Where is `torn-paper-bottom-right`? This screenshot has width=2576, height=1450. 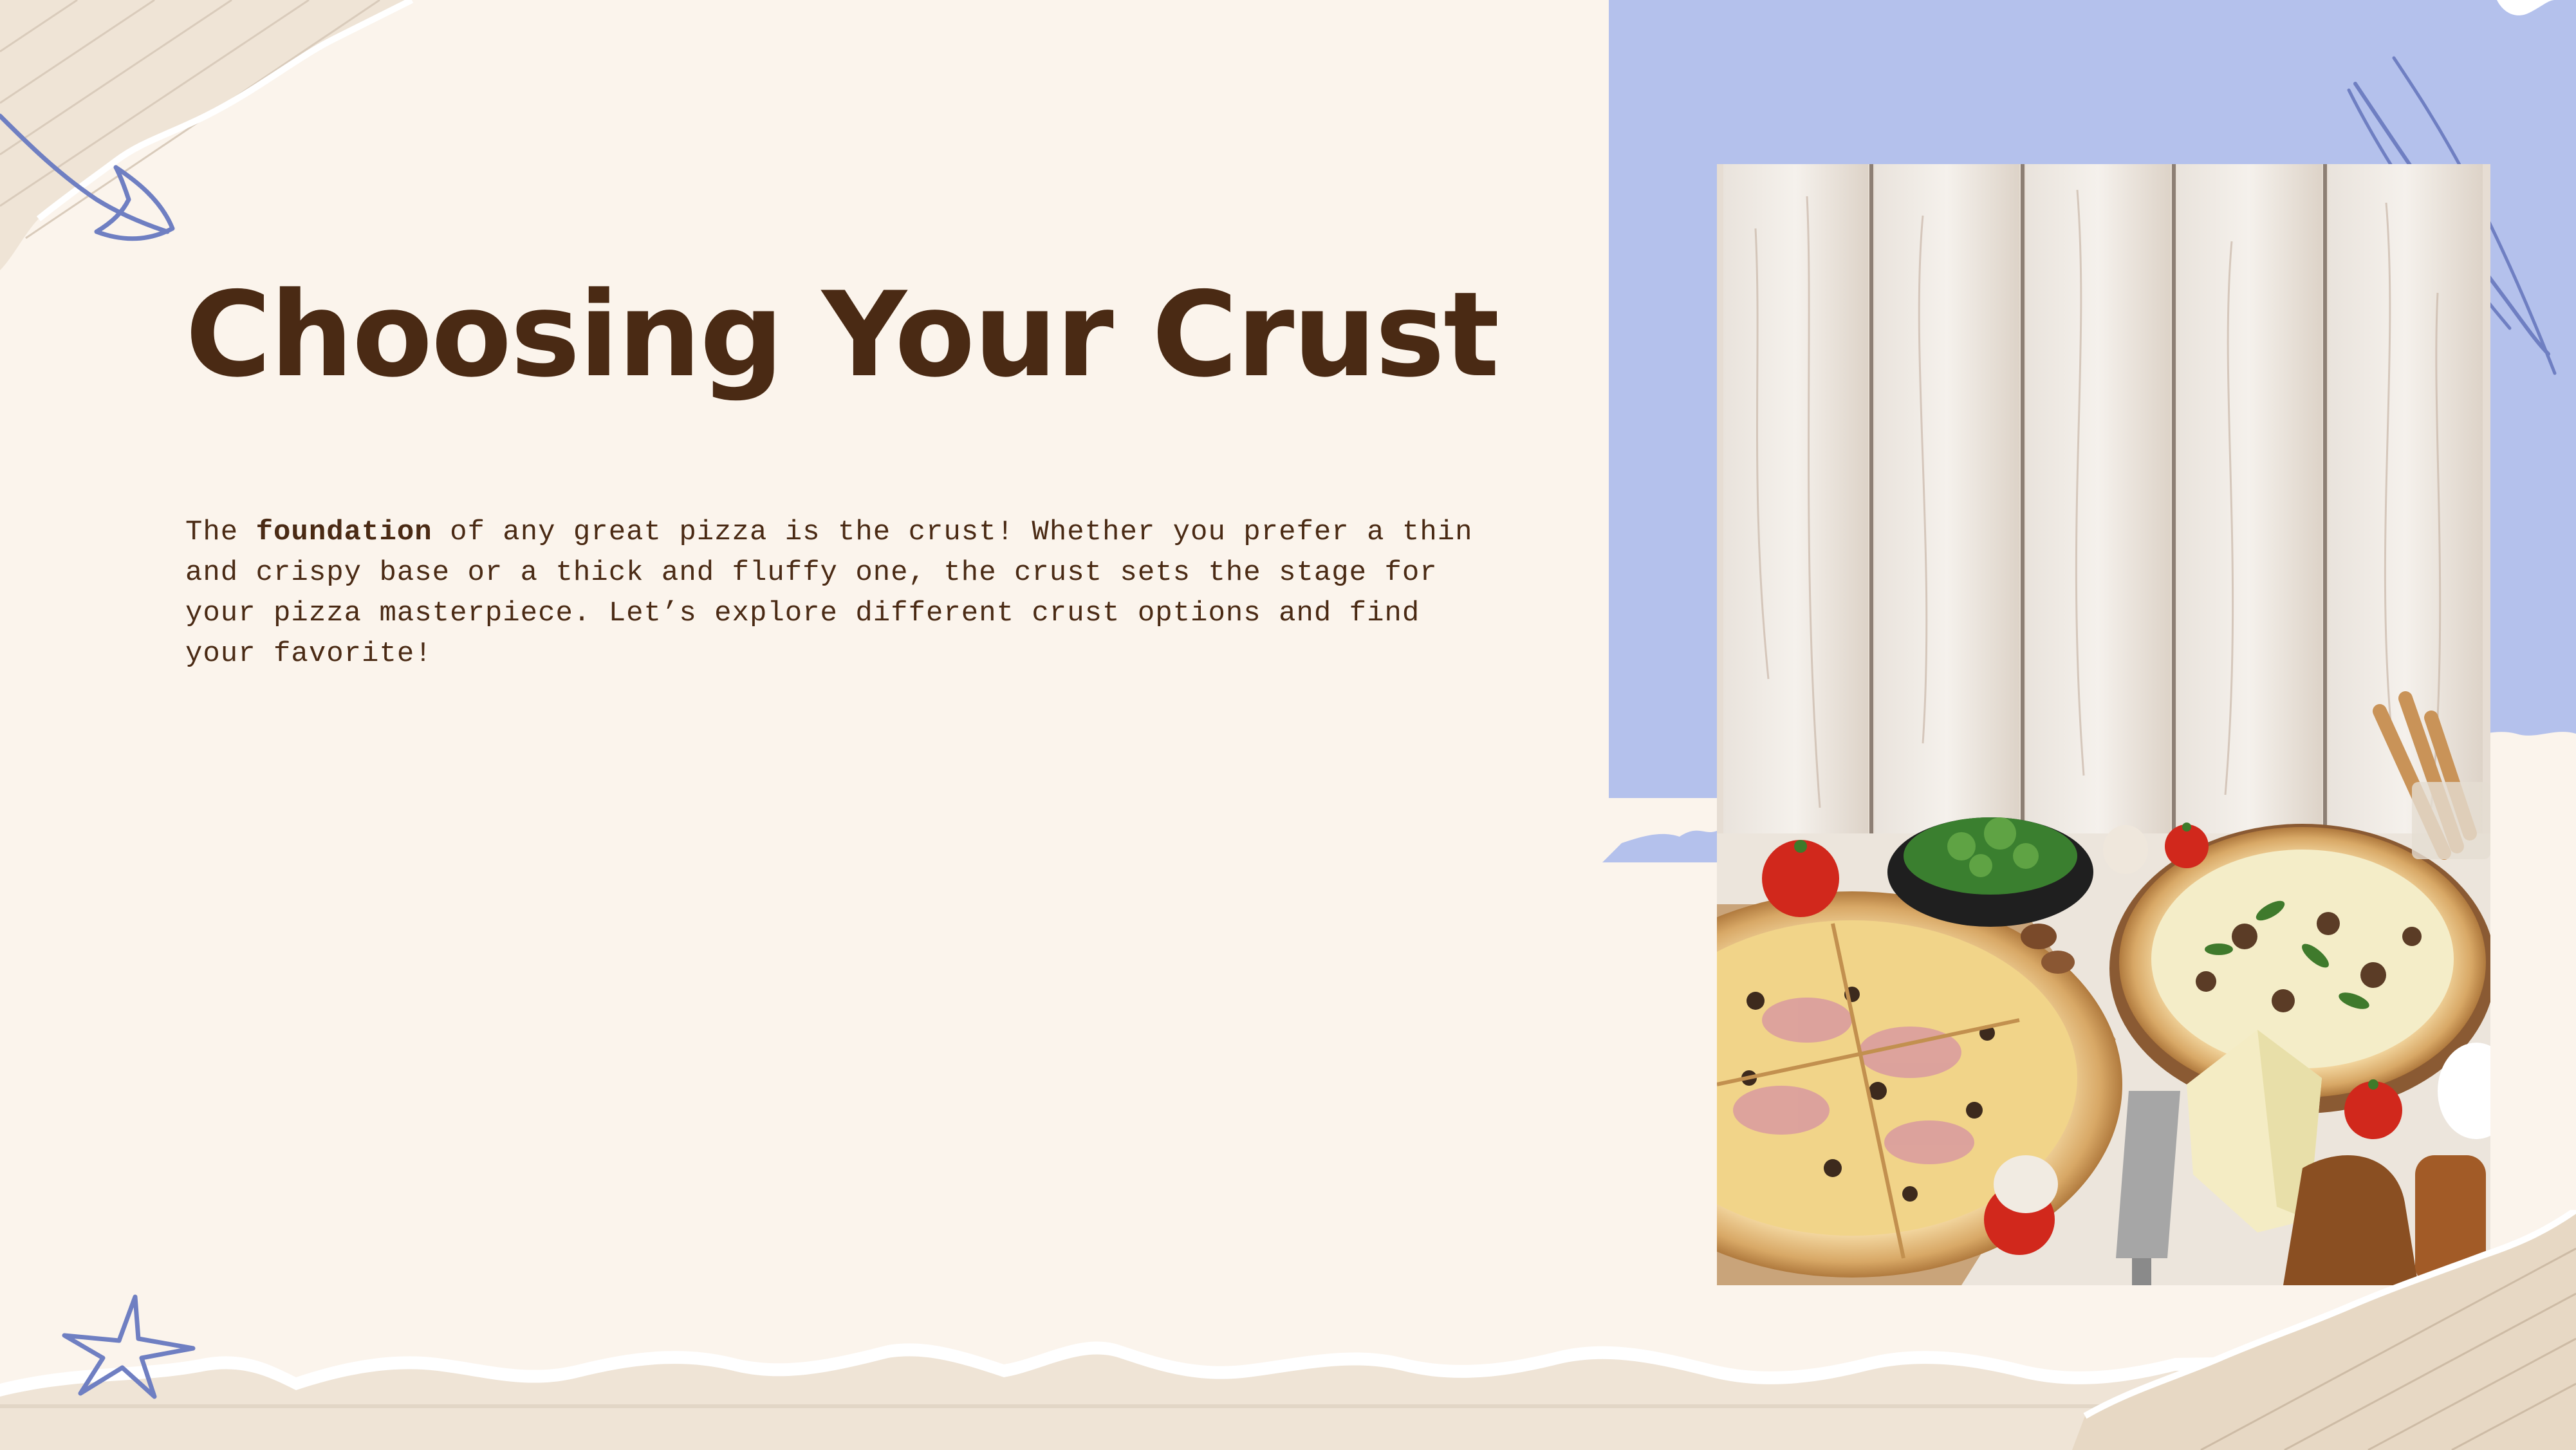 torn-paper-bottom-right is located at coordinates (2324, 1330).